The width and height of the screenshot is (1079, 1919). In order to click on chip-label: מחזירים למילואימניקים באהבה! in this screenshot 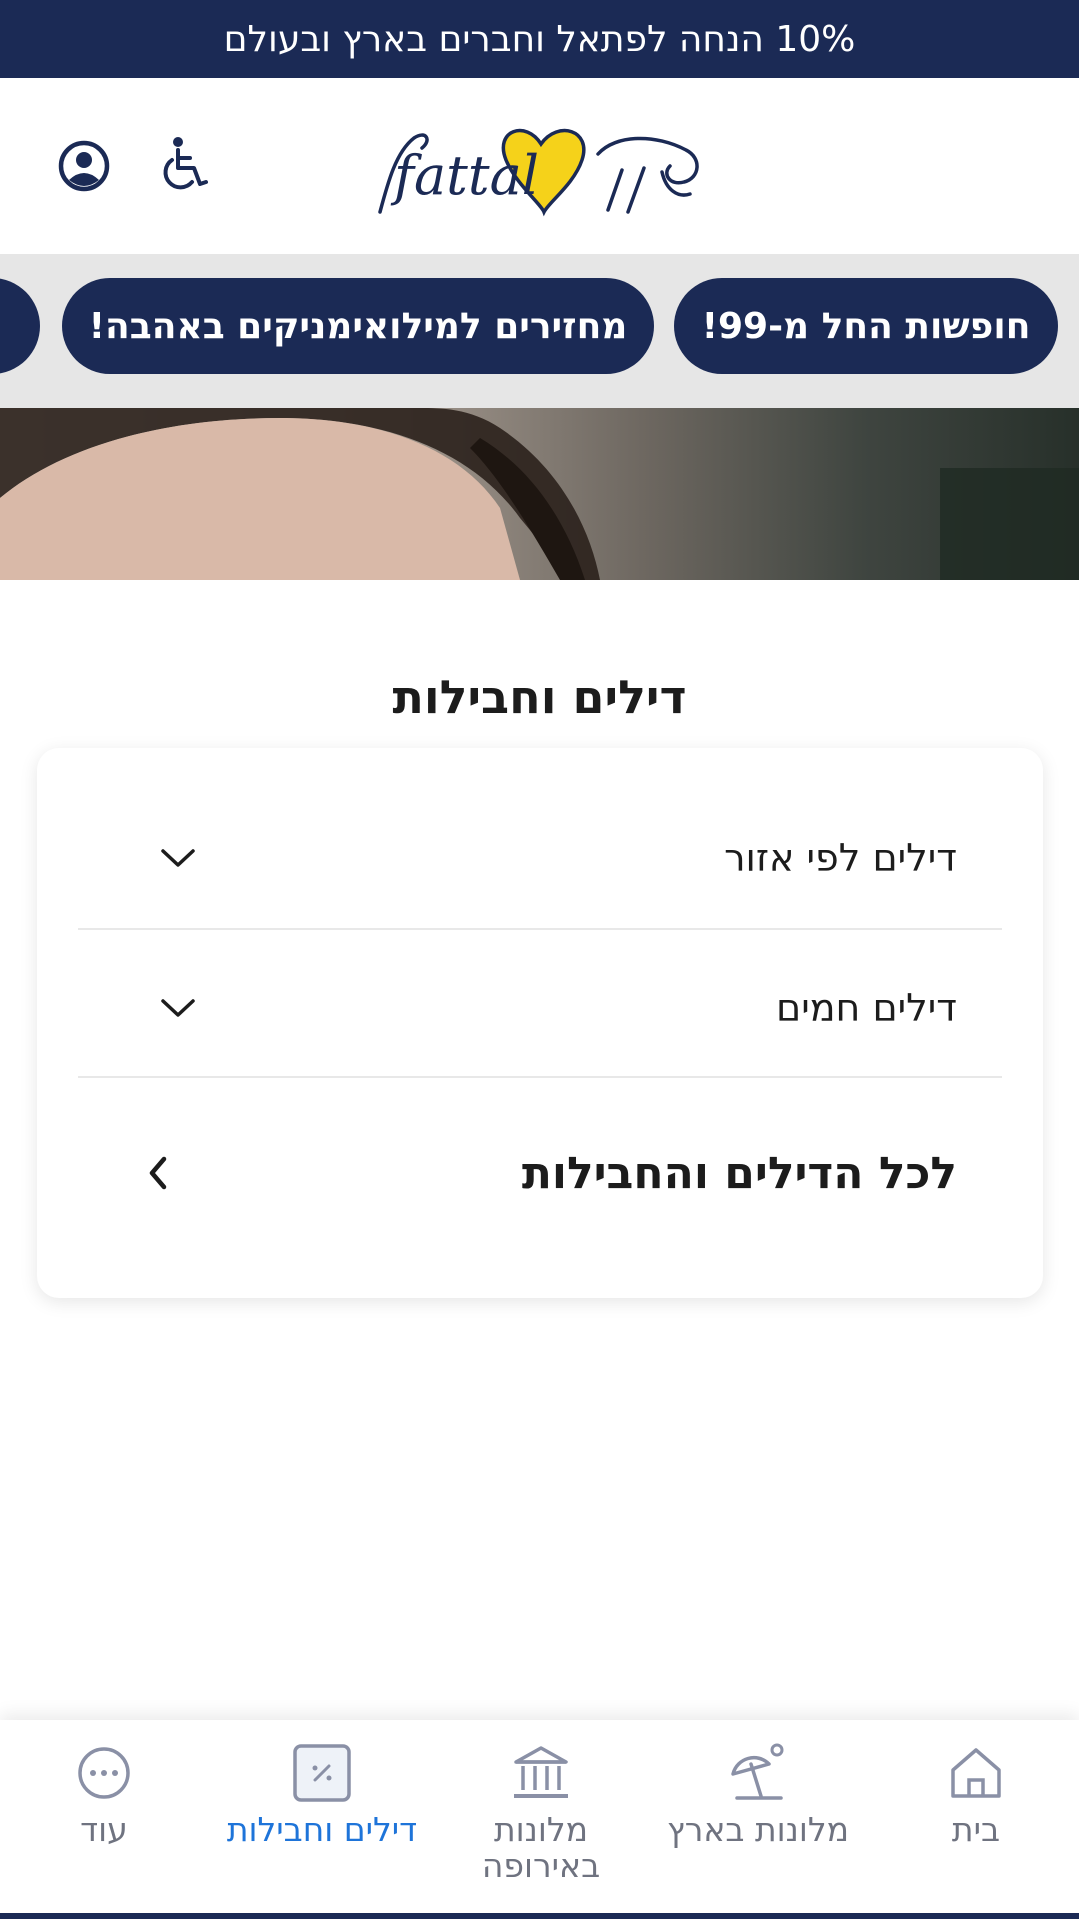, I will do `click(358, 326)`.